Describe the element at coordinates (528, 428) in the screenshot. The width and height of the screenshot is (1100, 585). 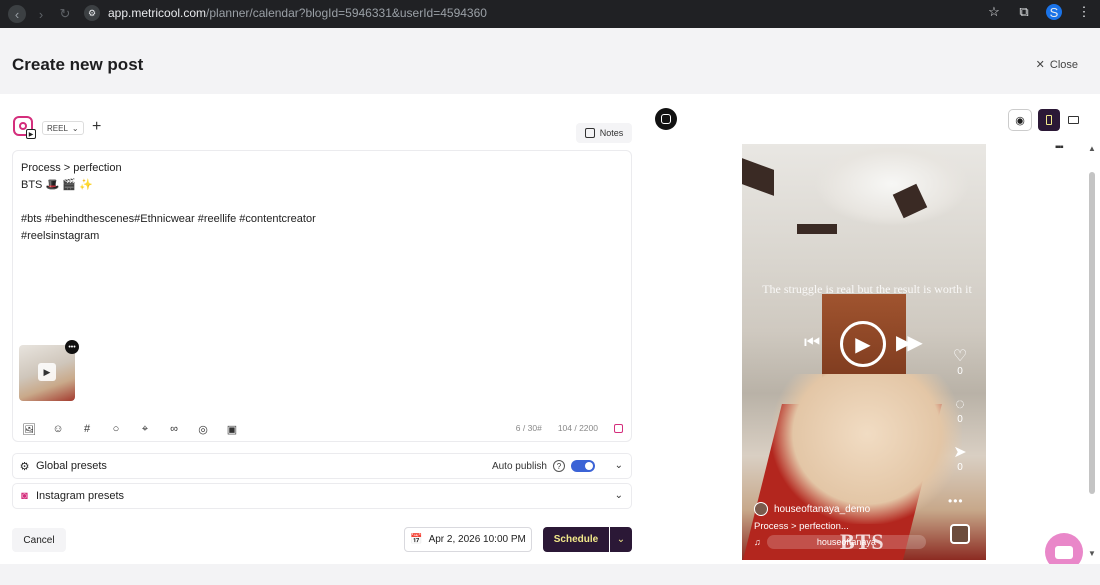
I see `hashtag-counter: 6 / 30#` at that location.